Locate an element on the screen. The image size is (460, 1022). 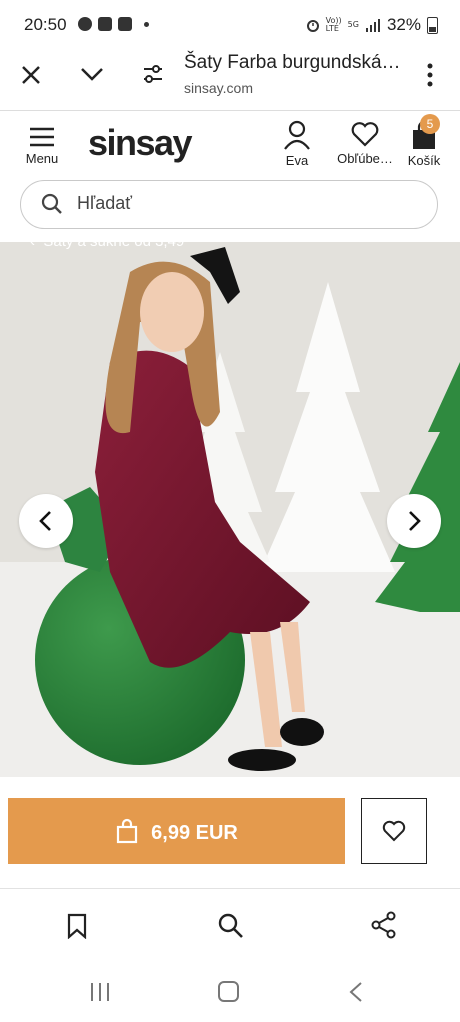
page-url: sinsay.com is located at coordinates (218, 88).